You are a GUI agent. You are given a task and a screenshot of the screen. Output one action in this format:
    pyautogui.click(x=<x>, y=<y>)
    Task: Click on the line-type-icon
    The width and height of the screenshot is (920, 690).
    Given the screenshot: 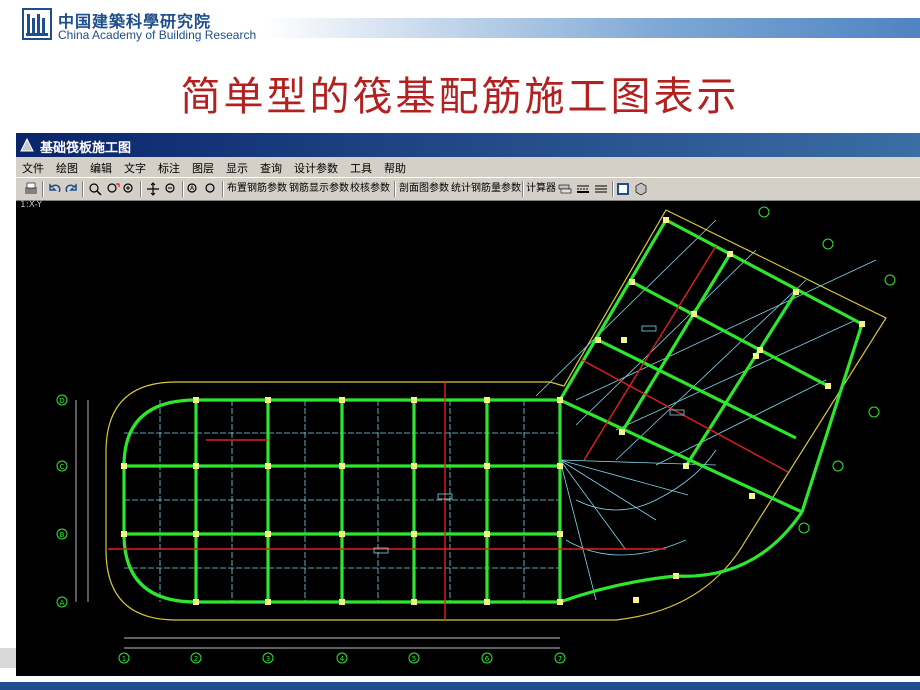 What is the action you would take?
    pyautogui.click(x=583, y=189)
    